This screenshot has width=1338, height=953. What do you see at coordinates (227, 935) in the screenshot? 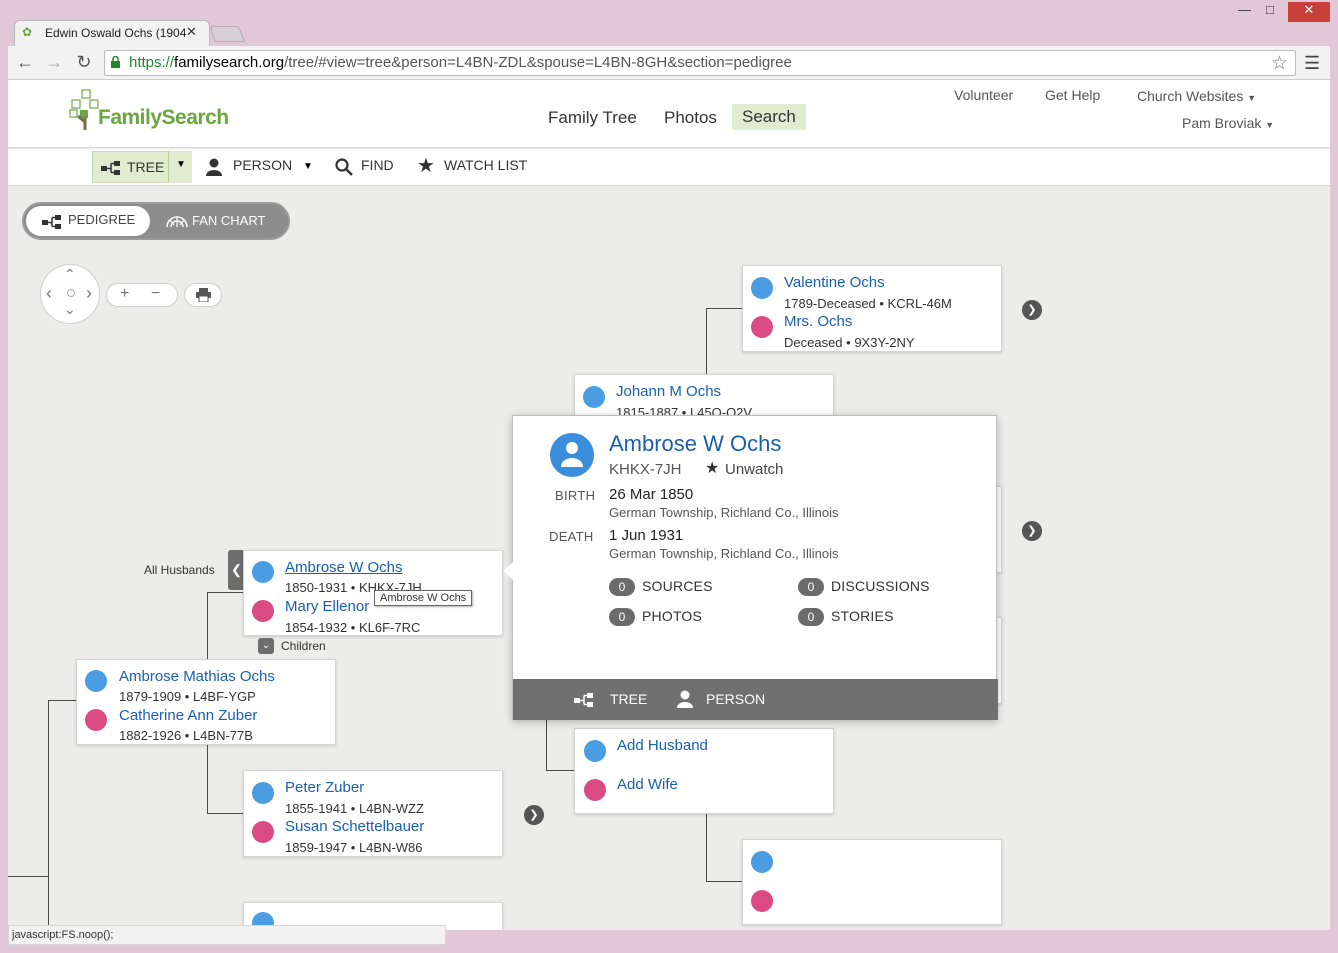
I see `status-bar: javascript:FS.noop();` at bounding box center [227, 935].